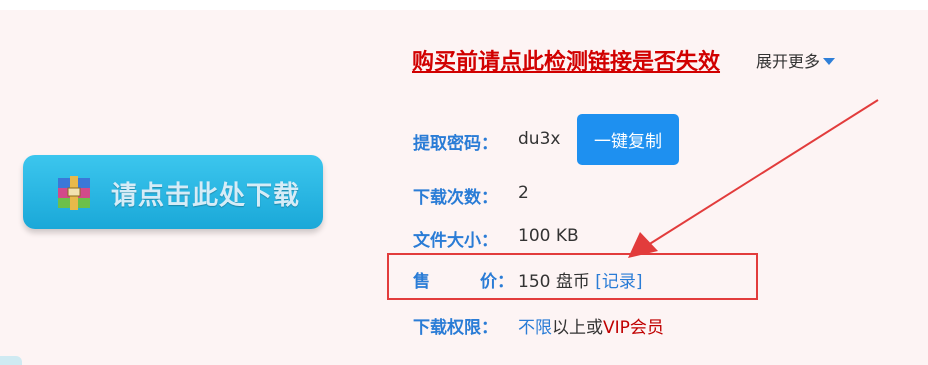 This screenshot has width=928, height=365. What do you see at coordinates (633, 328) in the screenshot?
I see `permission-vip: VIP会员` at bounding box center [633, 328].